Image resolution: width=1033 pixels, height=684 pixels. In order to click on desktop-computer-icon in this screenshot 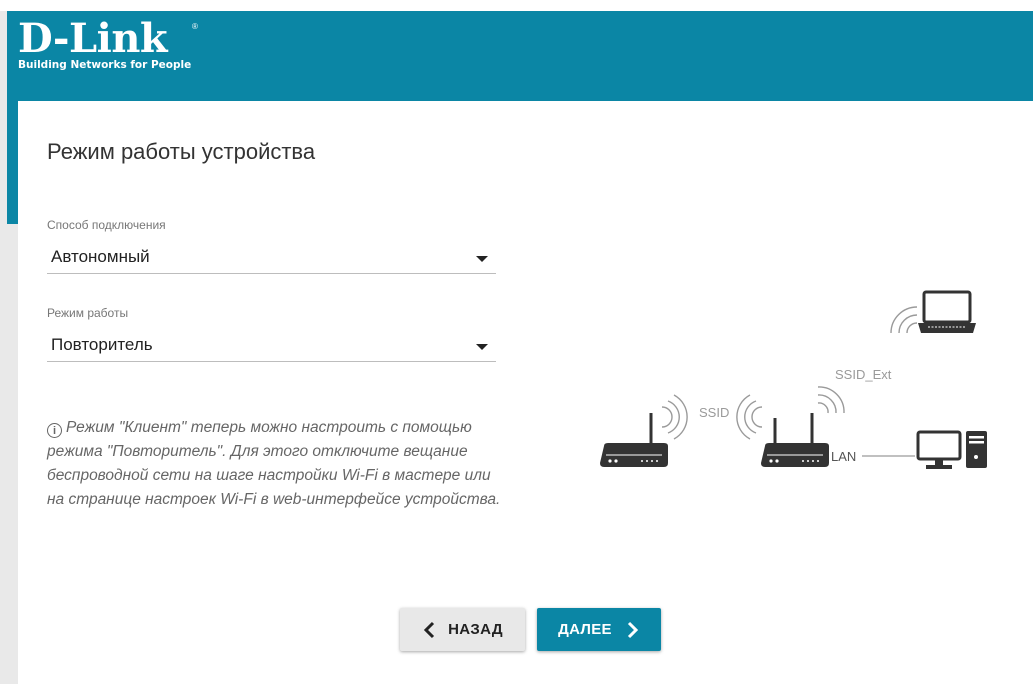, I will do `click(951, 449)`.